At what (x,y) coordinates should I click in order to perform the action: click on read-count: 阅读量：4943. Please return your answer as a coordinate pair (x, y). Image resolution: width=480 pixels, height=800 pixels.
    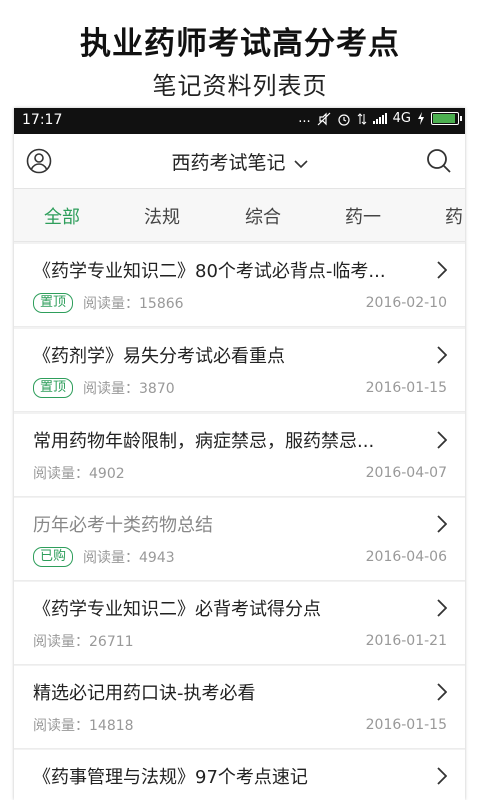
    Looking at the image, I should click on (129, 558).